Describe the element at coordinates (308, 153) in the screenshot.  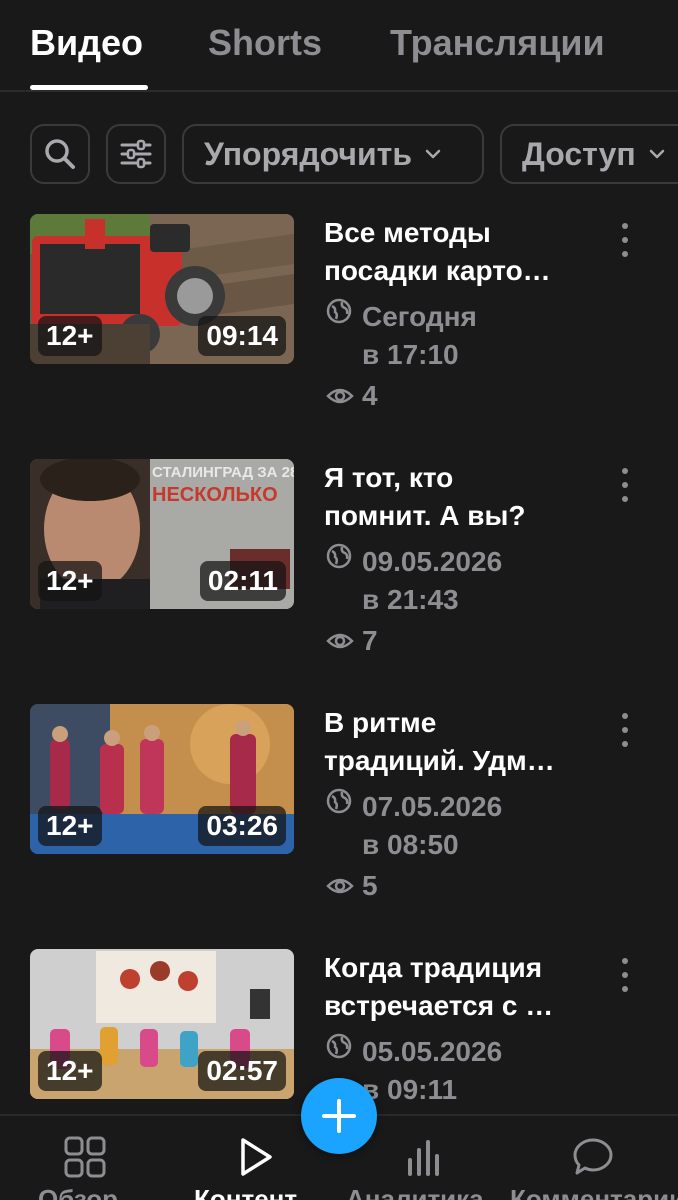
I see `sort-label: Упорядочить` at that location.